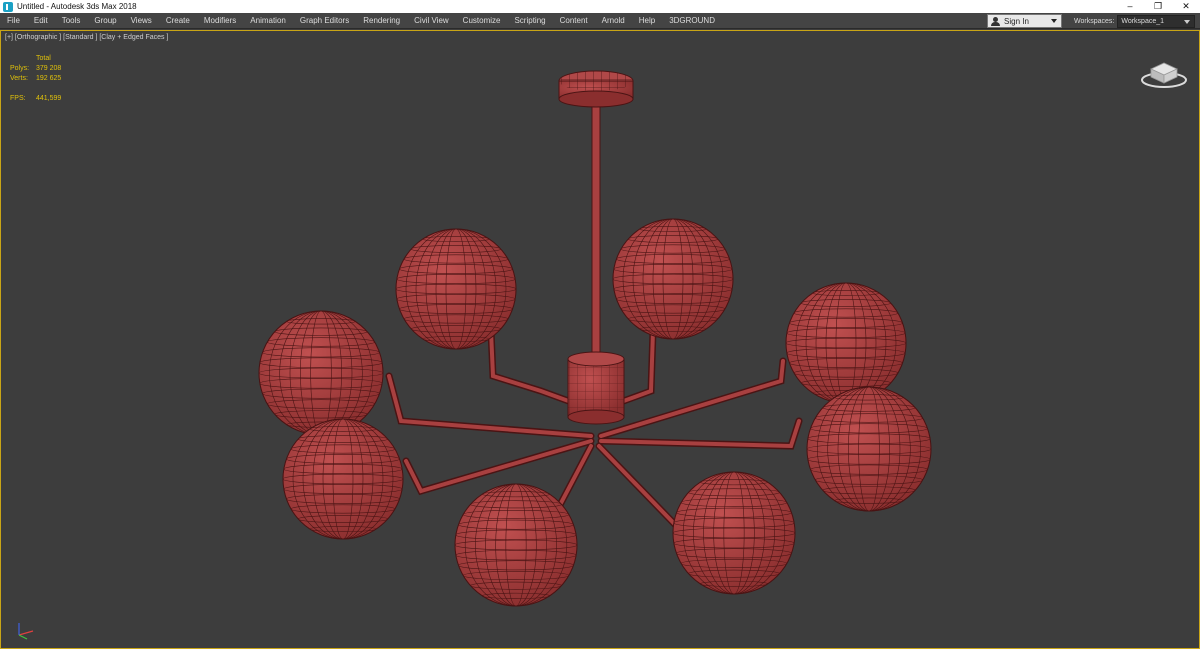  I want to click on title-bar: Untitled - Autodesk 3ds Max 2018 – ❐ ✕, so click(600, 6).